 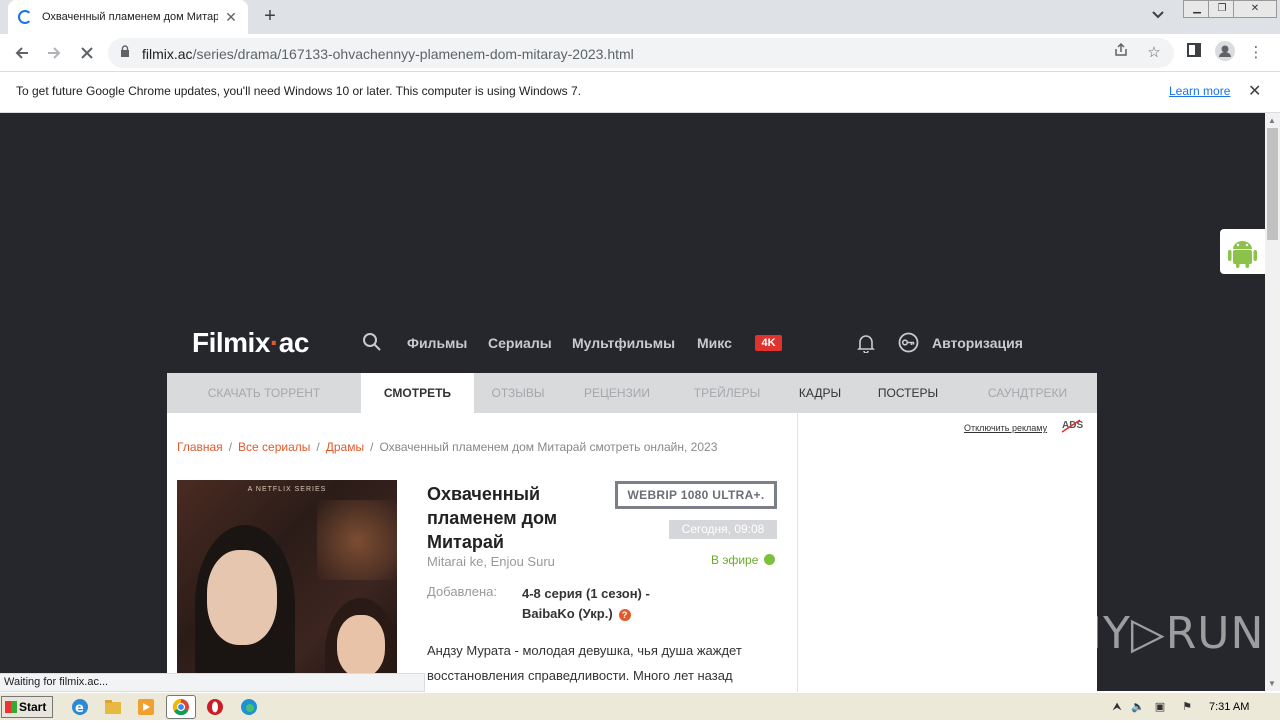 What do you see at coordinates (617, 393) in the screenshot?
I see `tab-critiques: РЕЦЕНЗИИ` at bounding box center [617, 393].